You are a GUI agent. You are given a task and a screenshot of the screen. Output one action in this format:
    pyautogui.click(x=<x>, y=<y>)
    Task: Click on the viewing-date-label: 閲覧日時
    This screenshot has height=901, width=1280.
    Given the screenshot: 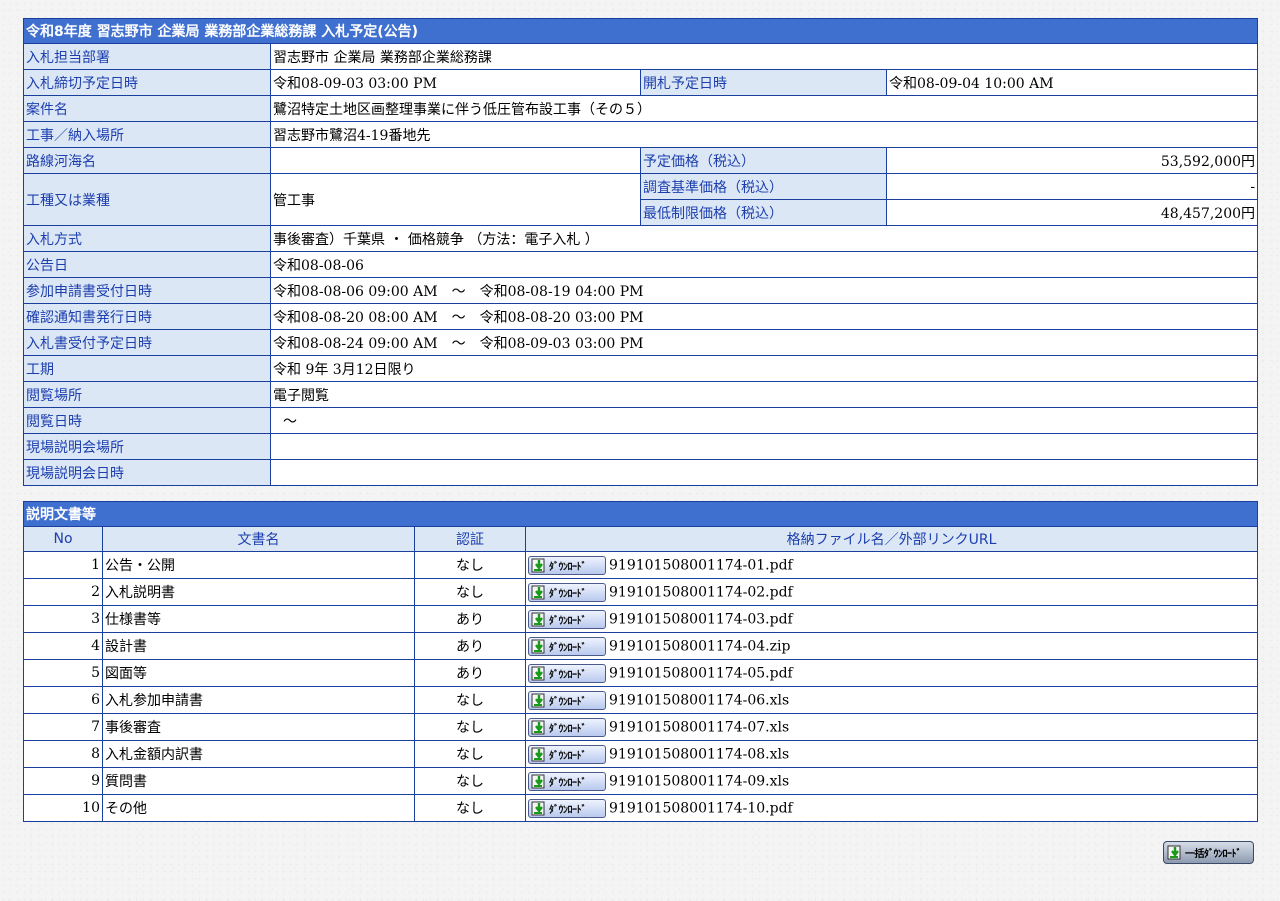 What is the action you would take?
    pyautogui.click(x=147, y=420)
    